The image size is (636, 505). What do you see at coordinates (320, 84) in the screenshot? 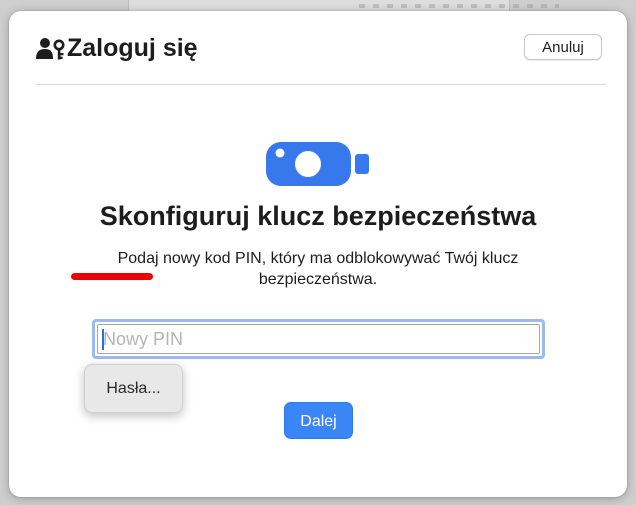
I see `header-divider` at bounding box center [320, 84].